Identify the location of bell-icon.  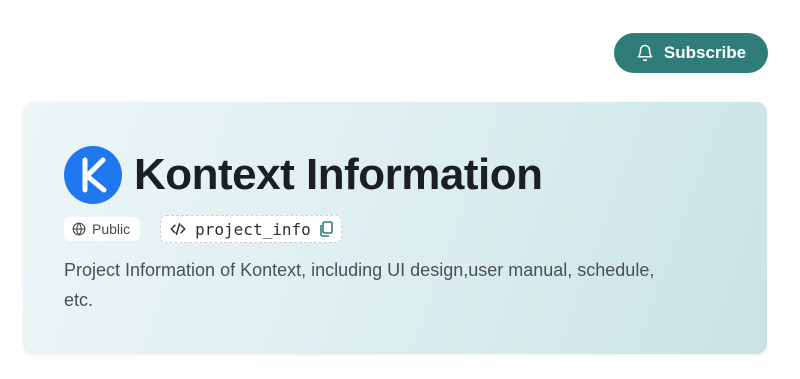
(645, 53).